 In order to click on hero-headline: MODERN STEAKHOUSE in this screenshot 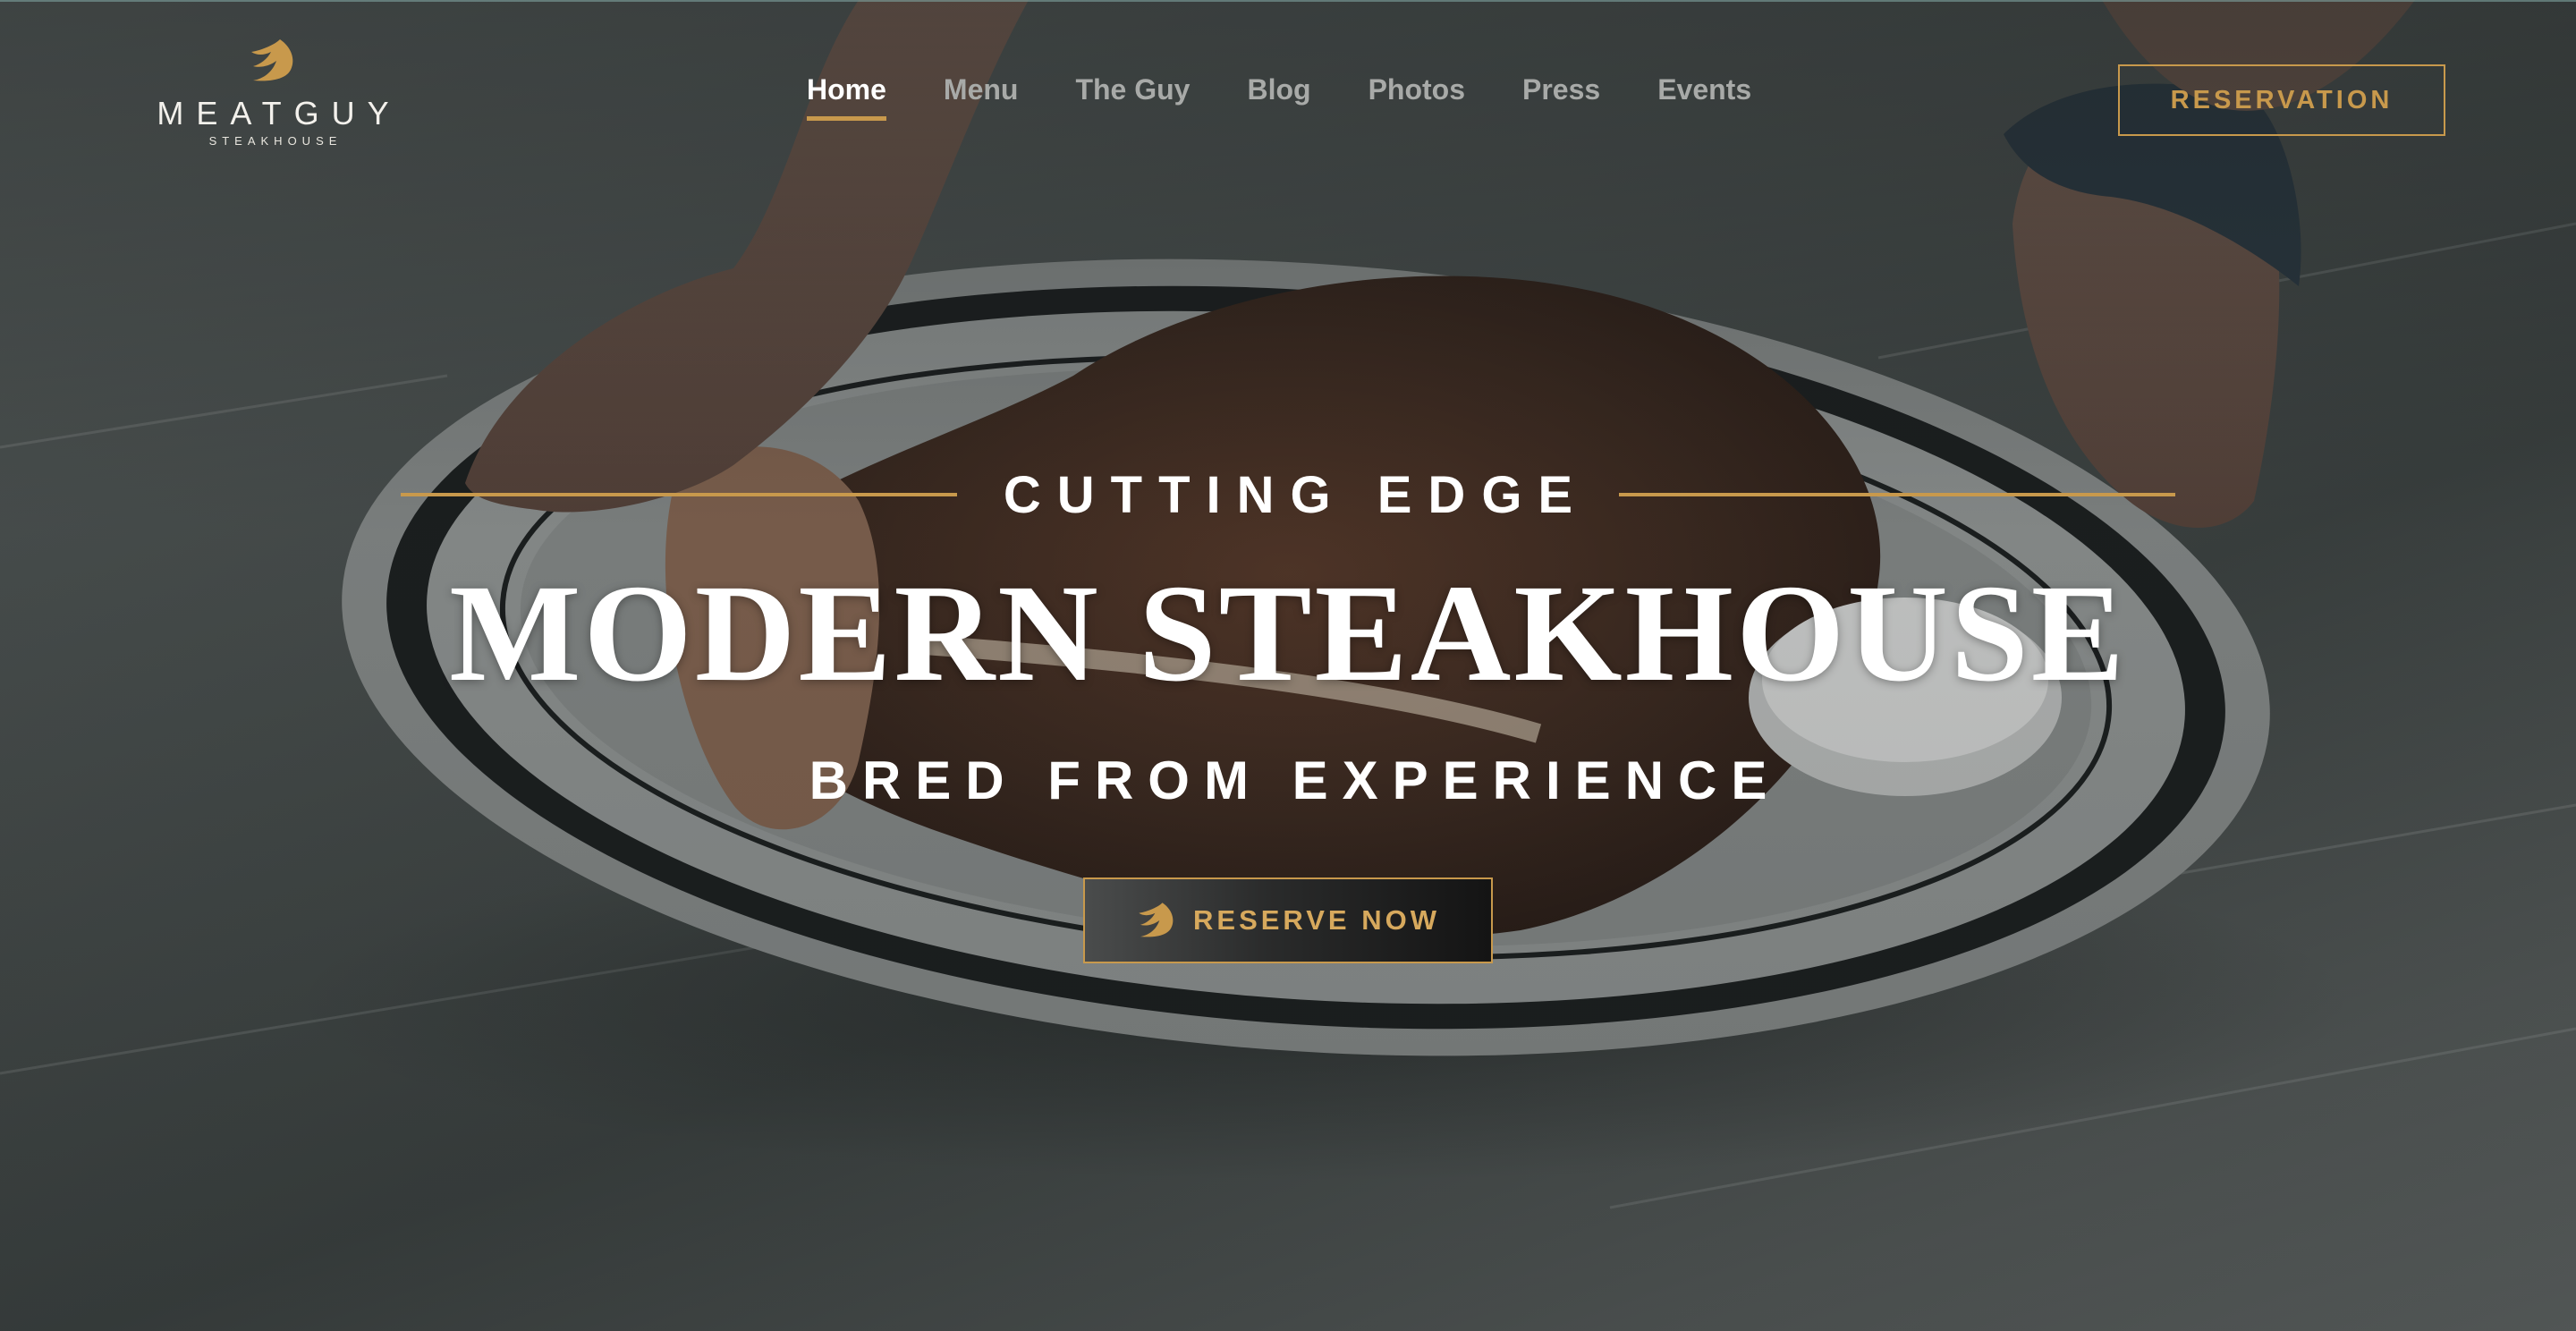, I will do `click(1288, 632)`.